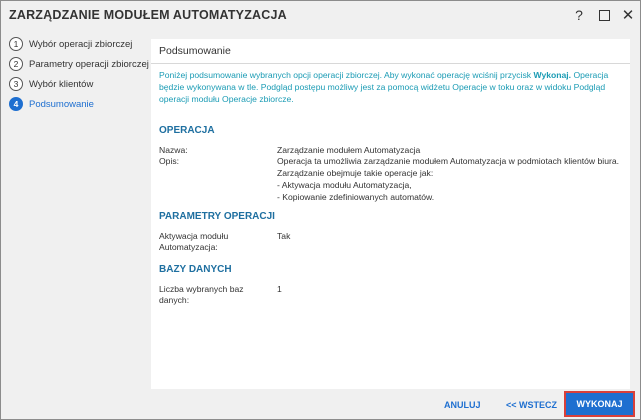  I want to click on step-number: 4, so click(16, 104).